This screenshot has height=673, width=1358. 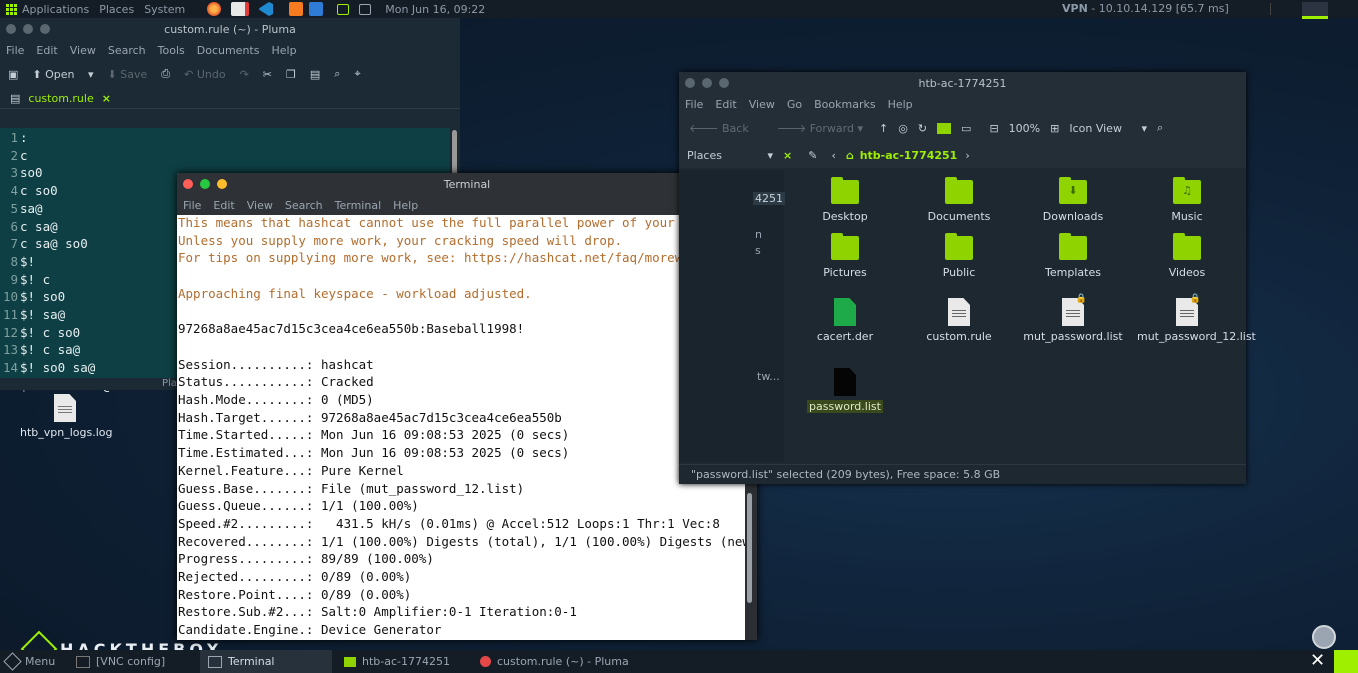 What do you see at coordinates (959, 257) in the screenshot?
I see `file-item: Public` at bounding box center [959, 257].